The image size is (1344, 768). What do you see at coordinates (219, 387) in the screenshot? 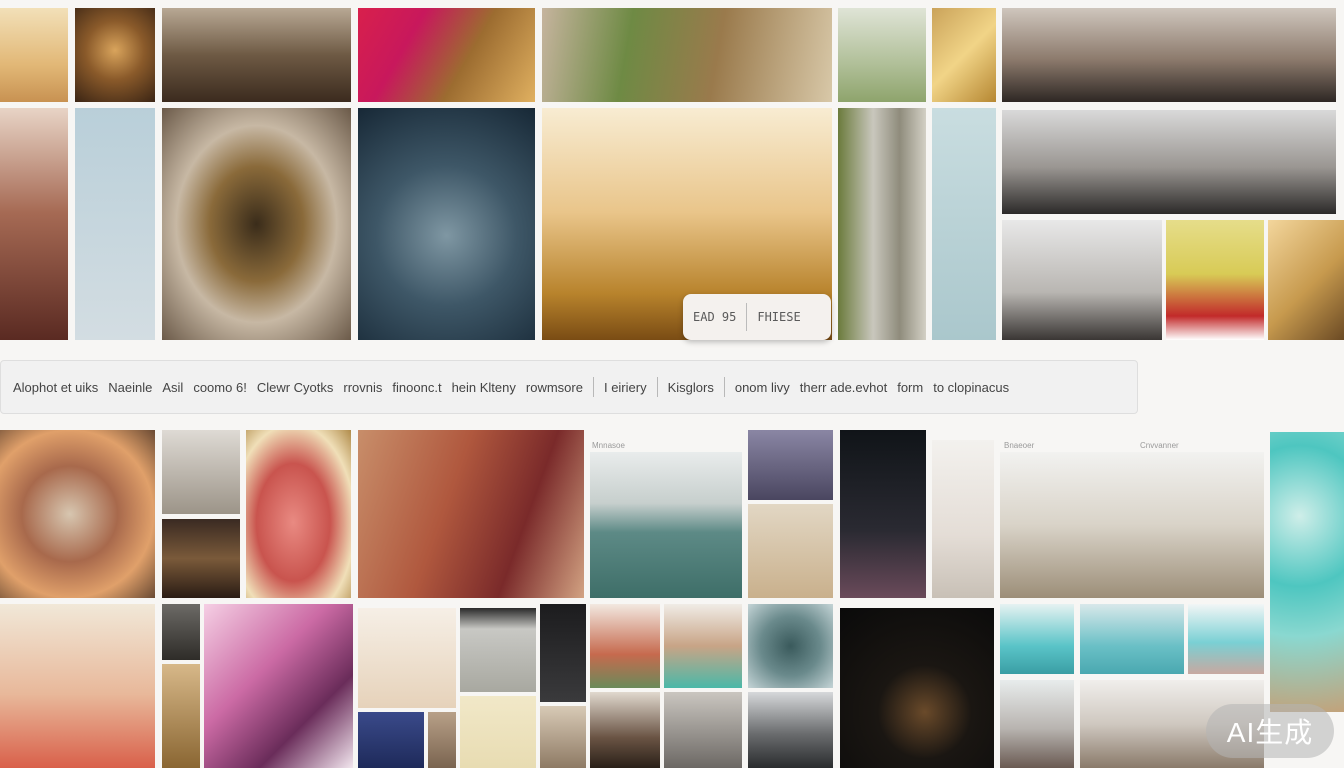
I see `filter-tag: coomo 6!` at bounding box center [219, 387].